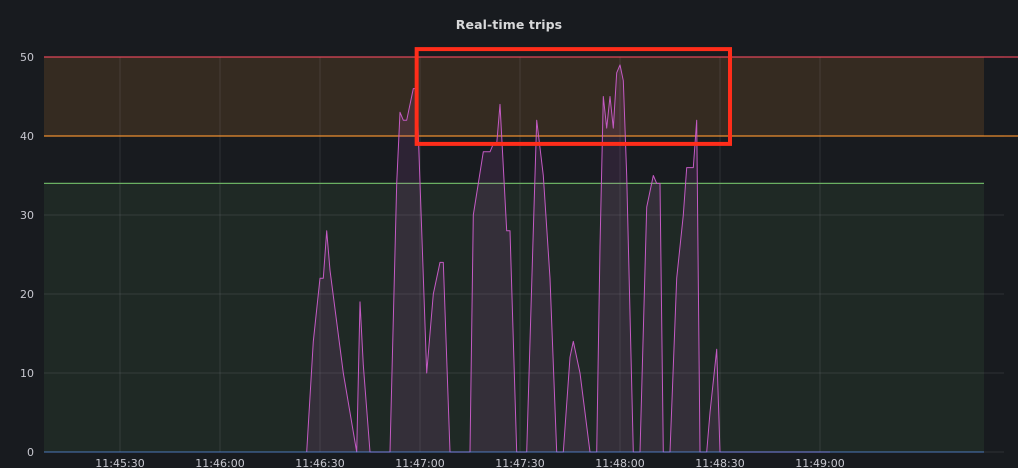 This screenshot has height=468, width=1018. What do you see at coordinates (27, 57) in the screenshot?
I see `y-tick-label: 50` at bounding box center [27, 57].